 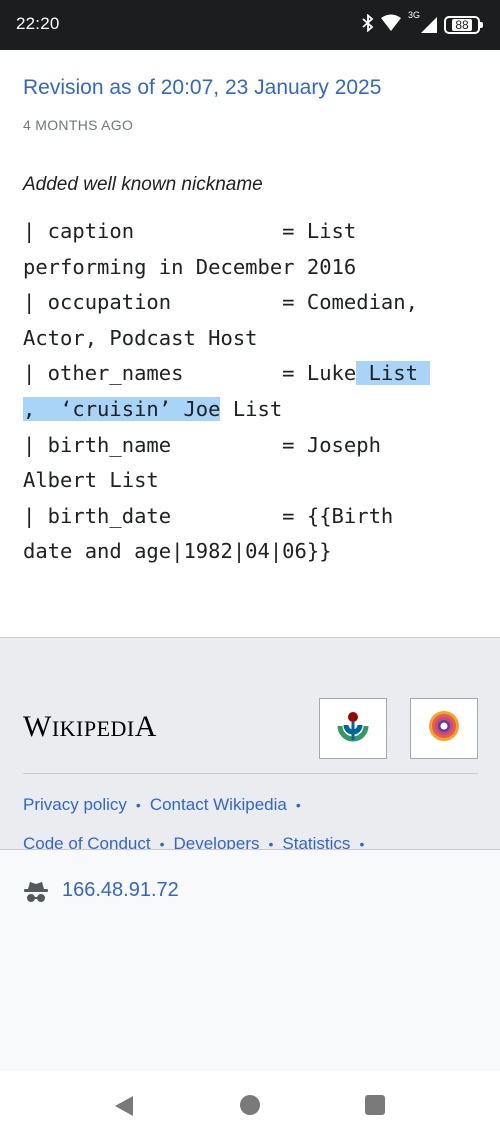 I want to click on code-of-conduct-link: Code of Conduct, so click(x=87, y=841).